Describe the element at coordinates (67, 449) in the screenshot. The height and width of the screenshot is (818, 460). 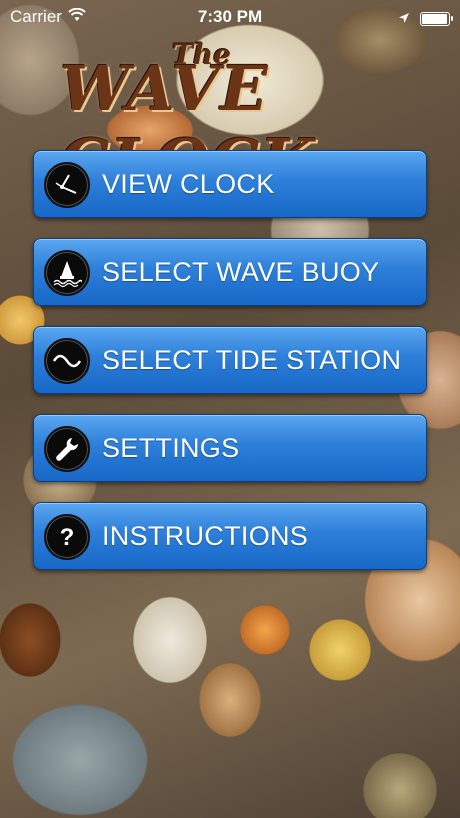
I see `wrench-icon` at that location.